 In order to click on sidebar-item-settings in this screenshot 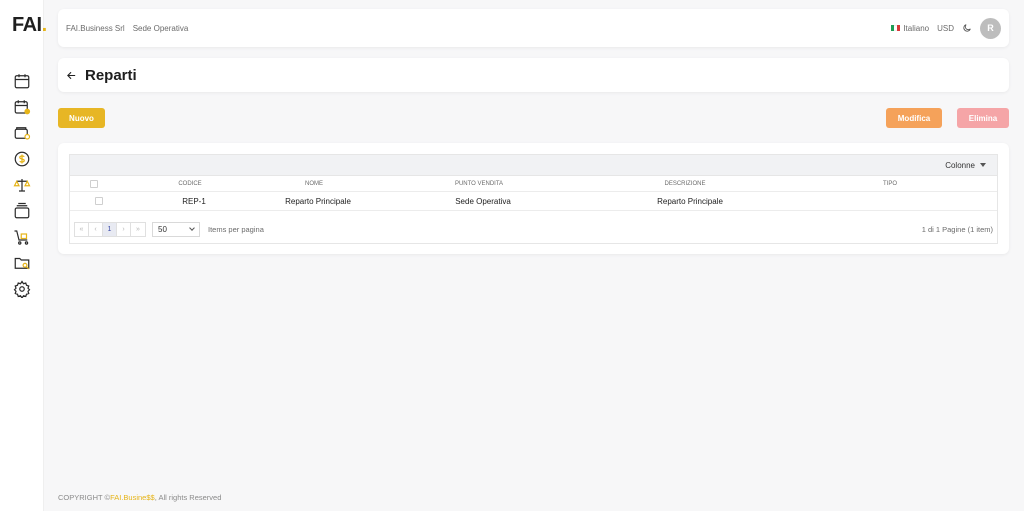, I will do `click(22, 289)`.